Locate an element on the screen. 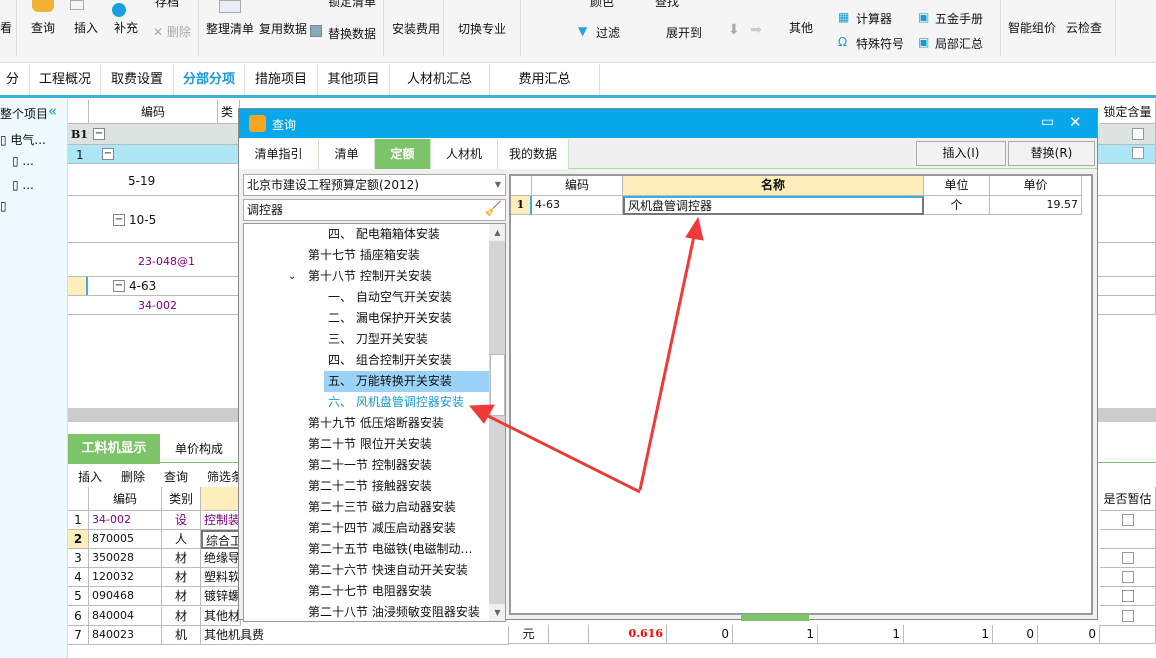 This screenshot has width=1156, height=658. scroll-down-icon: ▼ is located at coordinates (497, 612).